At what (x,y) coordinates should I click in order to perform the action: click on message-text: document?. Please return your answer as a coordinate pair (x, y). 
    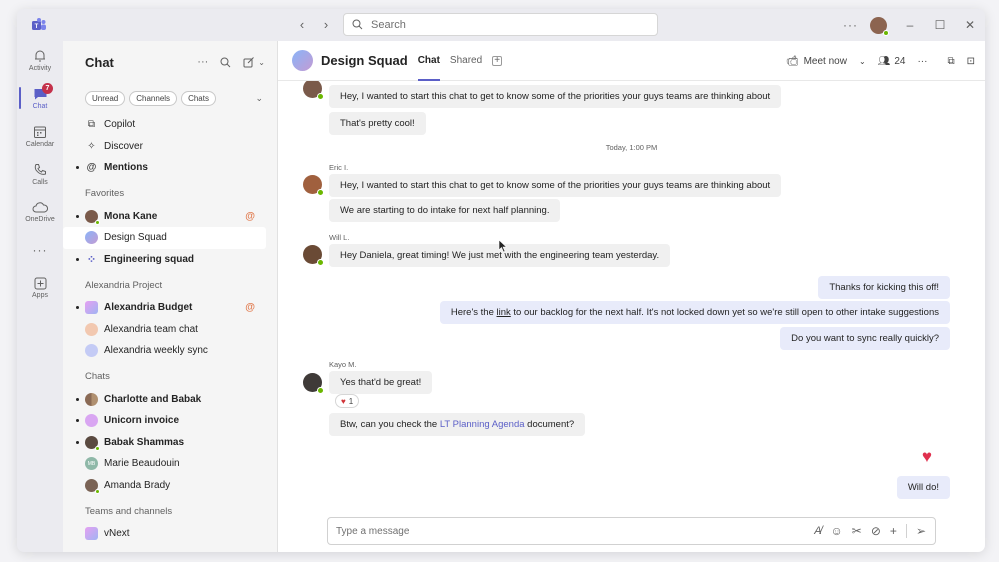
    Looking at the image, I should click on (549, 424).